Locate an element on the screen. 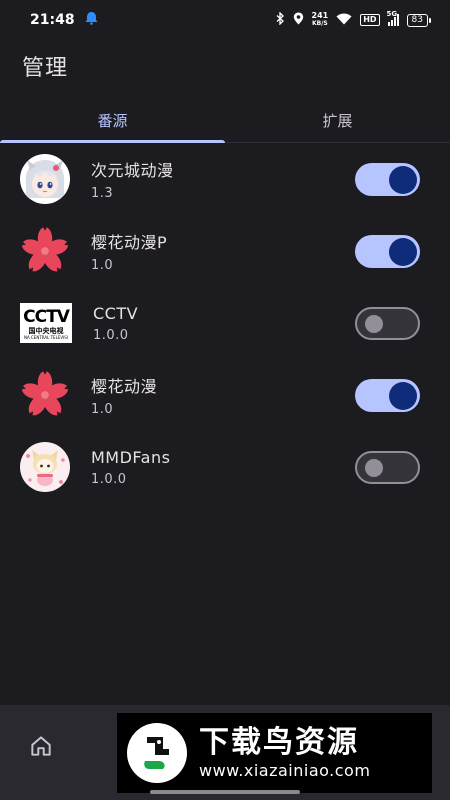 The width and height of the screenshot is (450, 800). source-item-yinghua-p: 樱花动漫P 1.0 is located at coordinates (225, 251).